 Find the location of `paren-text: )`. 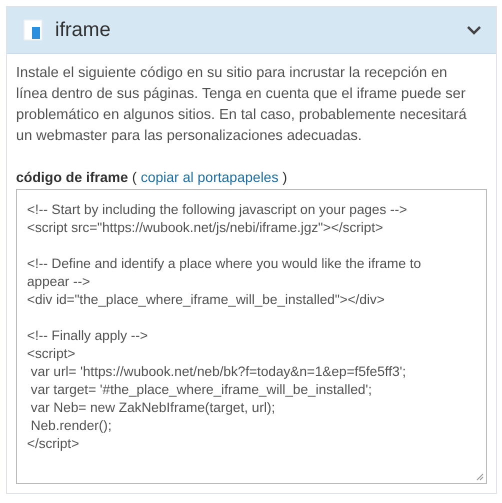

paren-text: ) is located at coordinates (285, 177).